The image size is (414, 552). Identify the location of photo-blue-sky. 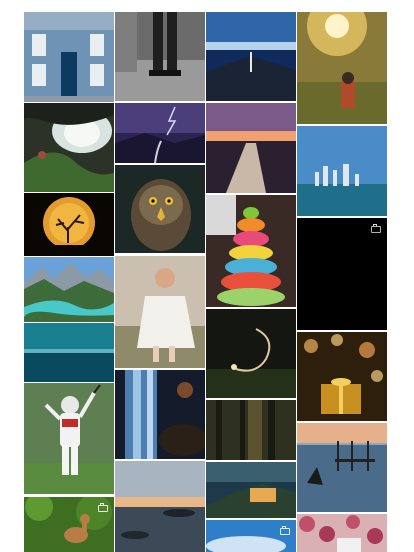
(251, 536).